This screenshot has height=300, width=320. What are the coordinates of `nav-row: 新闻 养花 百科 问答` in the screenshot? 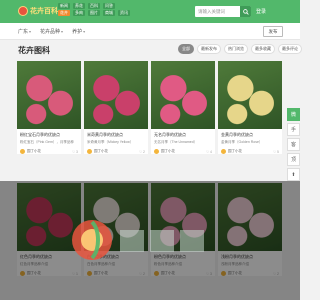 It's located at (94, 6).